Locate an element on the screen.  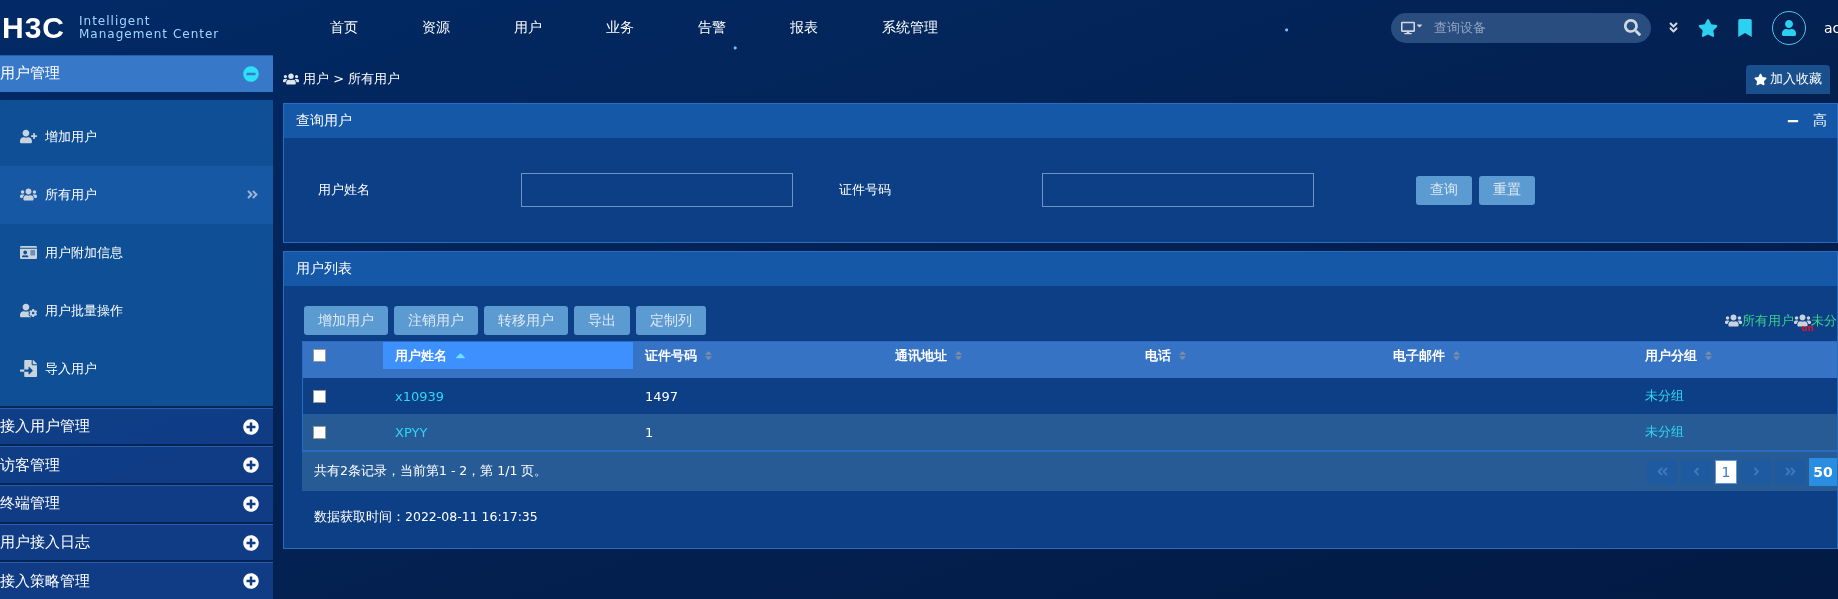
id-card-icon is located at coordinates (28, 253).